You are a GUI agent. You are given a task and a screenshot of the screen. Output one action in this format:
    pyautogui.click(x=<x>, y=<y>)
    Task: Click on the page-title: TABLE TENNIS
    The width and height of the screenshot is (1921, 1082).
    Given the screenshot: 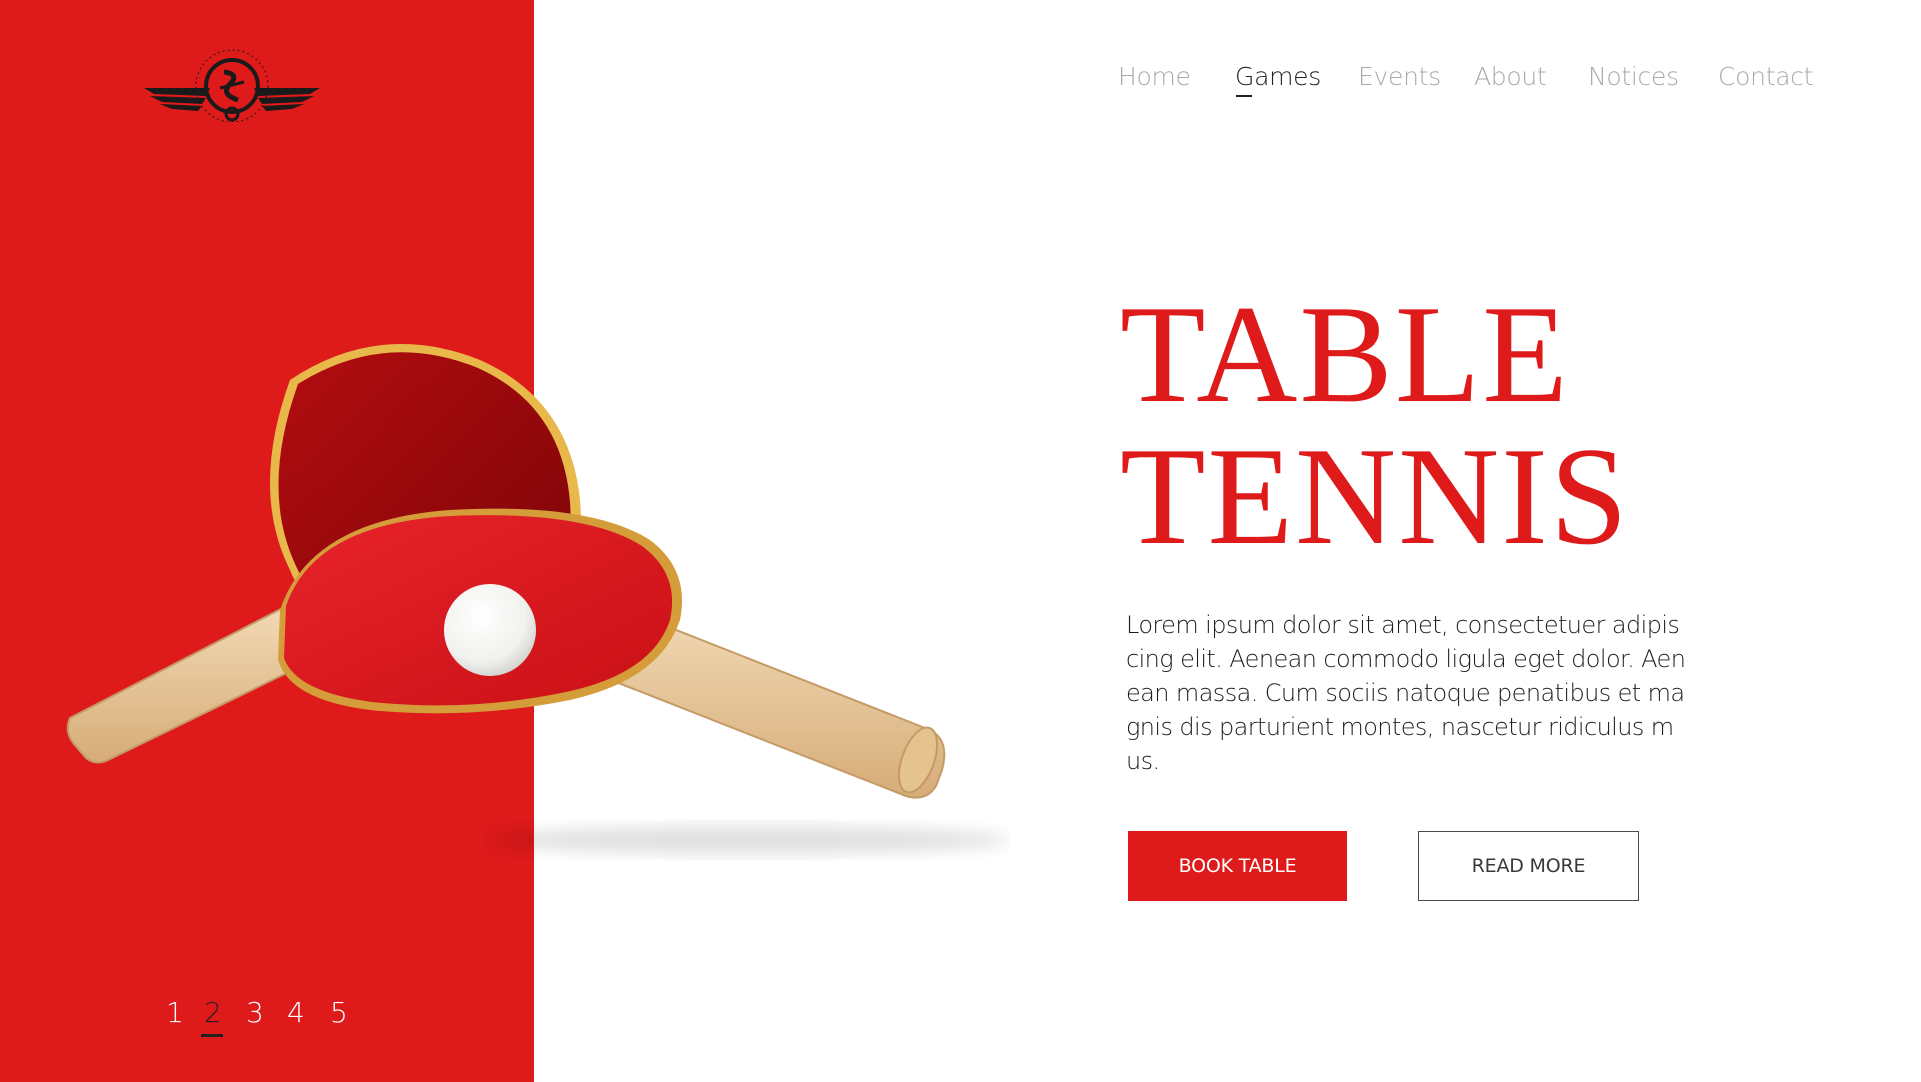 What is the action you would take?
    pyautogui.click(x=1375, y=426)
    